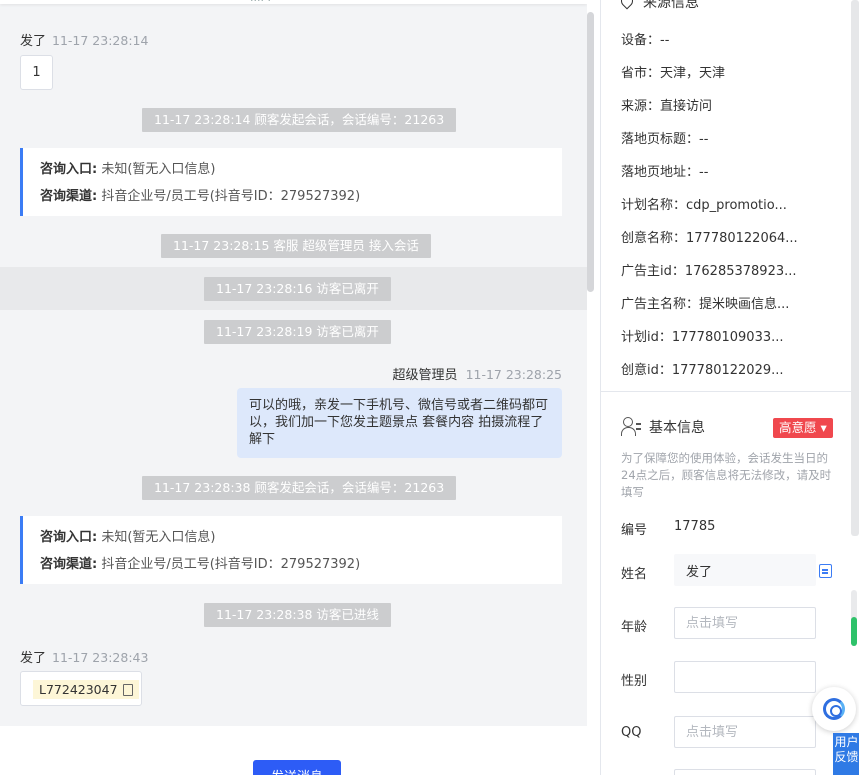 This screenshot has width=859, height=775. Describe the element at coordinates (297, 332) in the screenshot. I see `system-message: 11-17 23:28:19 访客已离开` at that location.